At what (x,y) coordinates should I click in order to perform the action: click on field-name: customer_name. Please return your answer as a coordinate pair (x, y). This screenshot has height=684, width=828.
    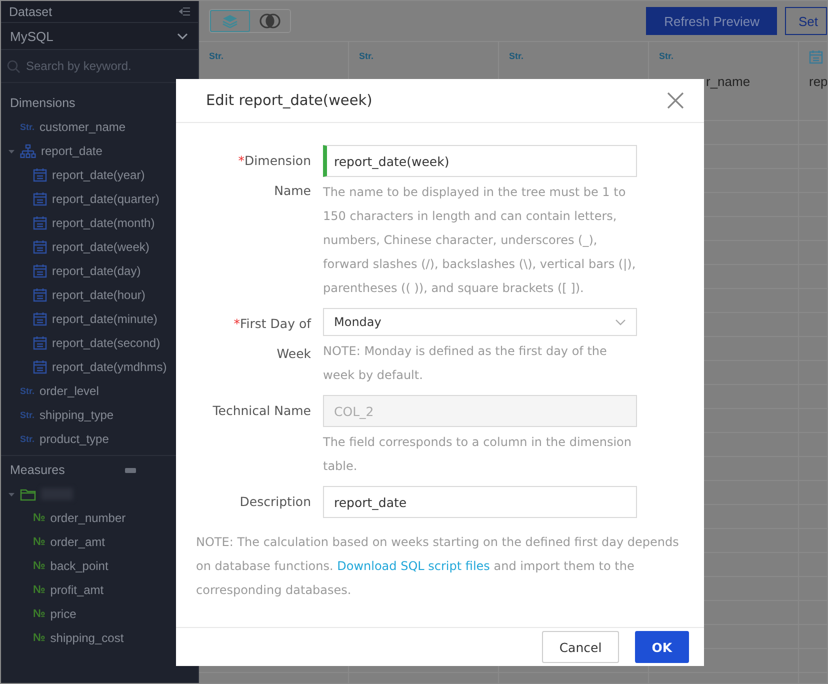
    Looking at the image, I should click on (83, 127).